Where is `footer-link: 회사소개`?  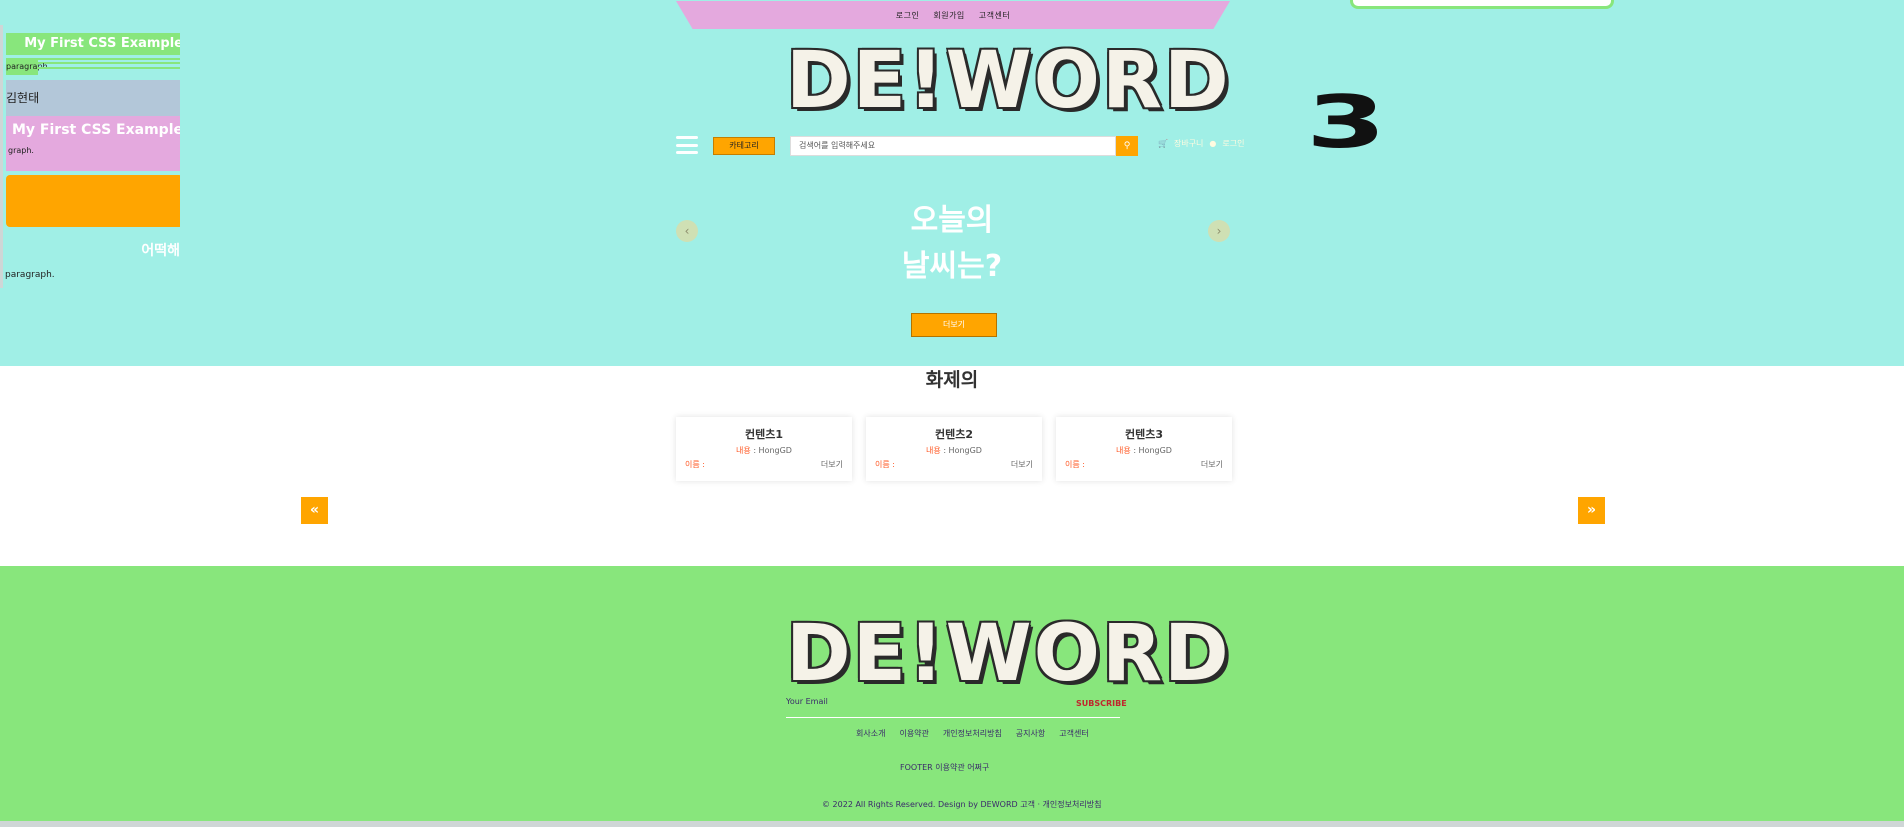
footer-link: 회사소개 is located at coordinates (870, 733).